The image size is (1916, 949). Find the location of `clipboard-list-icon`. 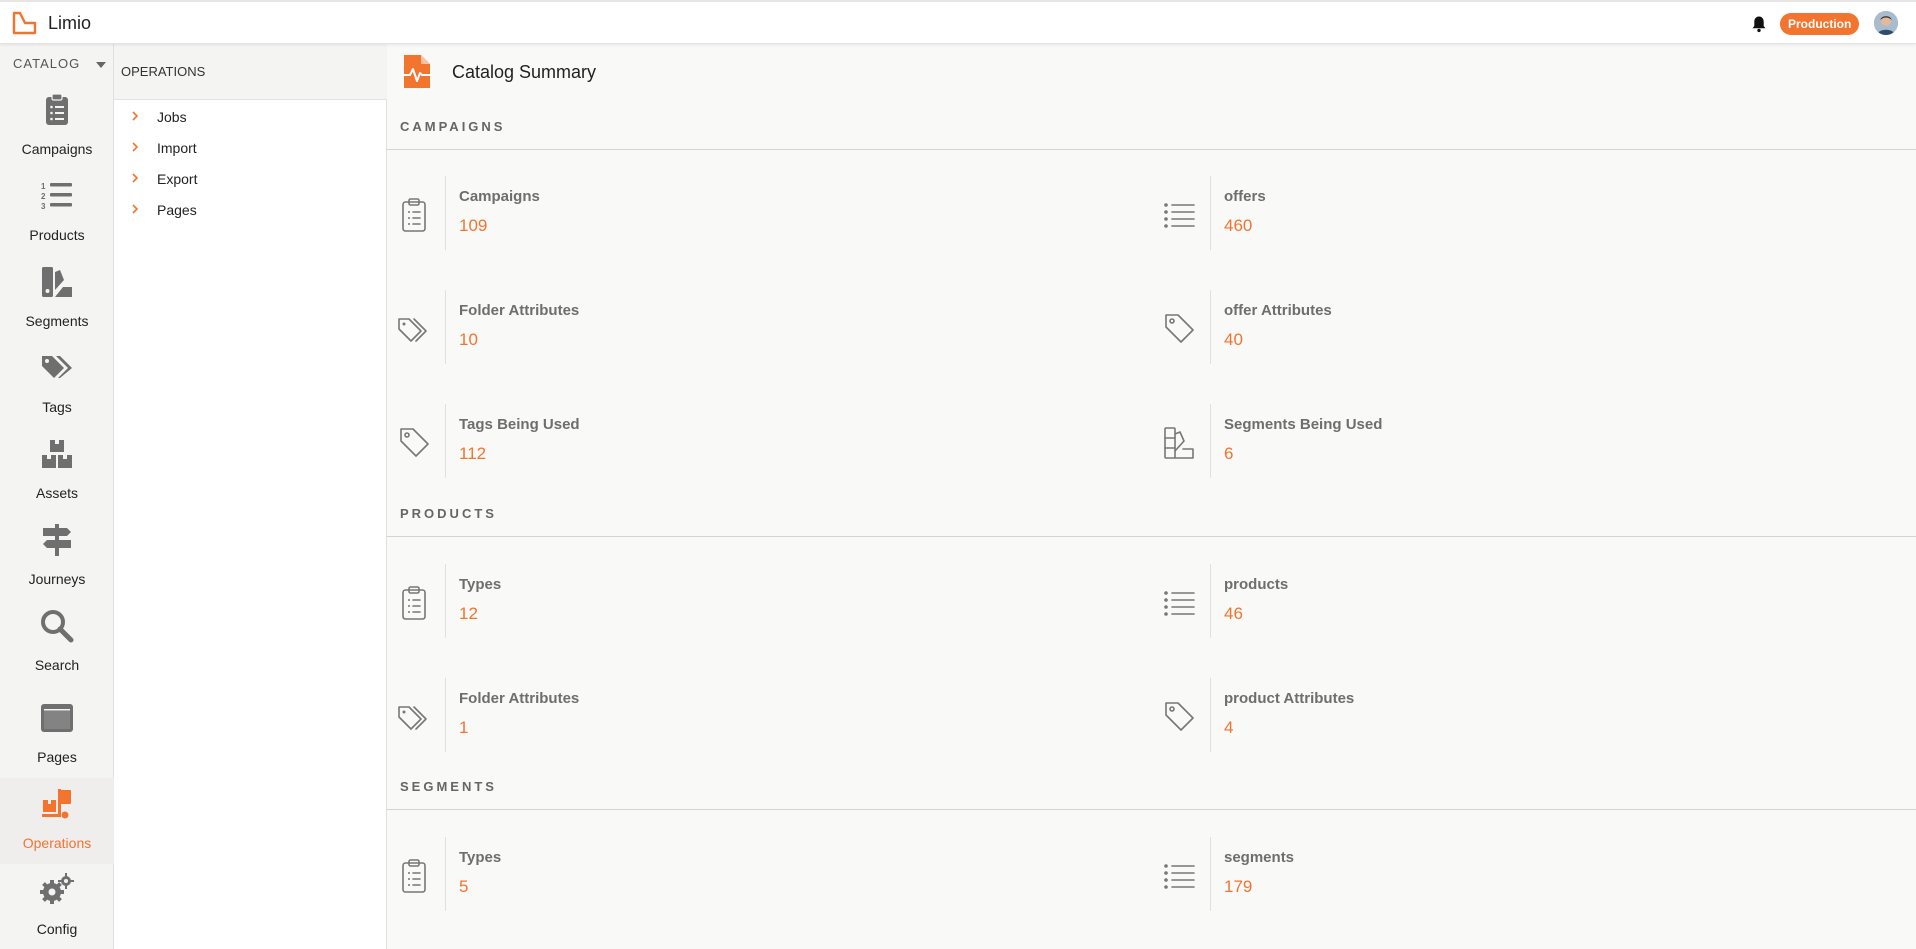

clipboard-list-icon is located at coordinates (414, 876).